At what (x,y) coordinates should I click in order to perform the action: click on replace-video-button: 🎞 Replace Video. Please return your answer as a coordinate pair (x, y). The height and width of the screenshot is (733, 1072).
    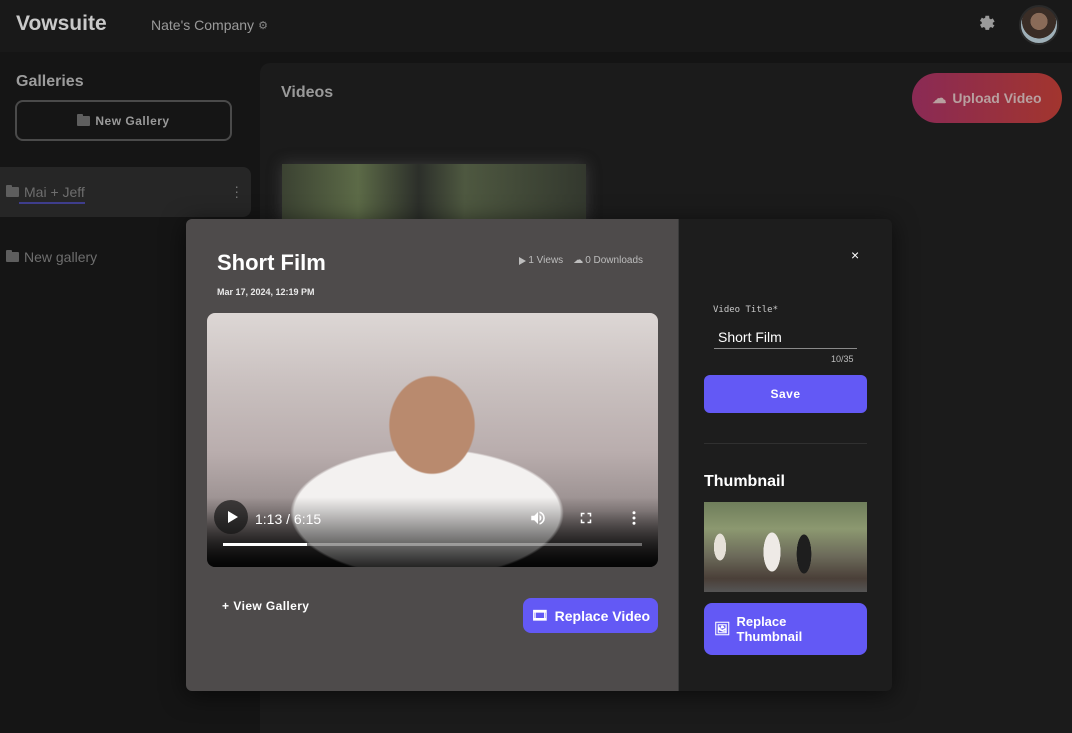
    Looking at the image, I should click on (590, 615).